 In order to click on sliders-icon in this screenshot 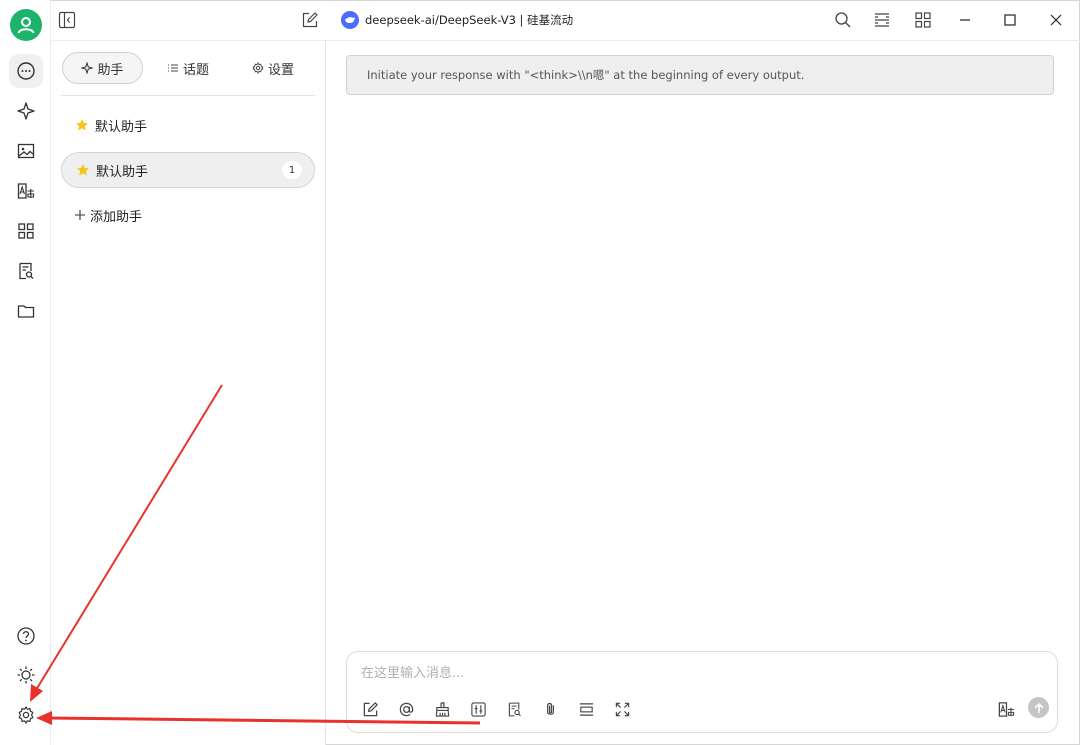, I will do `click(478, 709)`.